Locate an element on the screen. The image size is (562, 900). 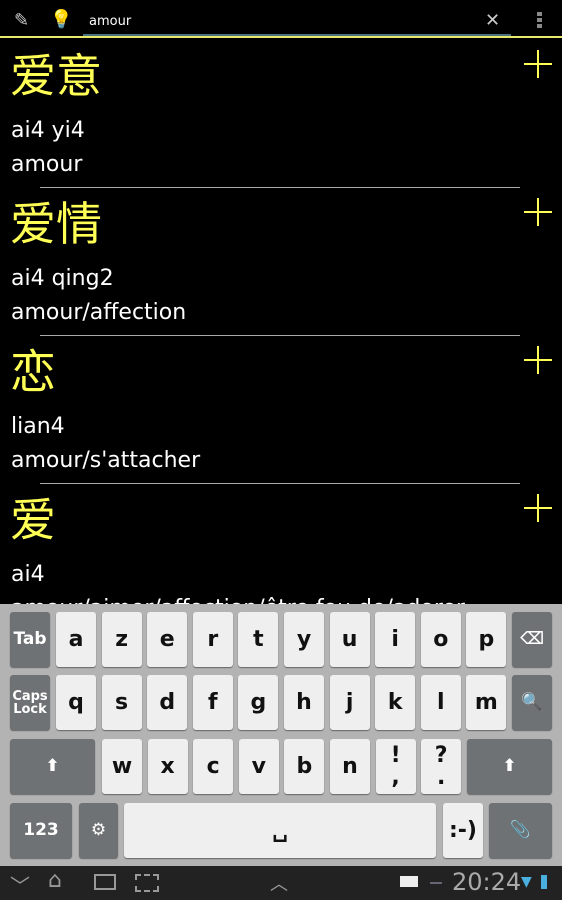
key-q: q is located at coordinates (76, 702).